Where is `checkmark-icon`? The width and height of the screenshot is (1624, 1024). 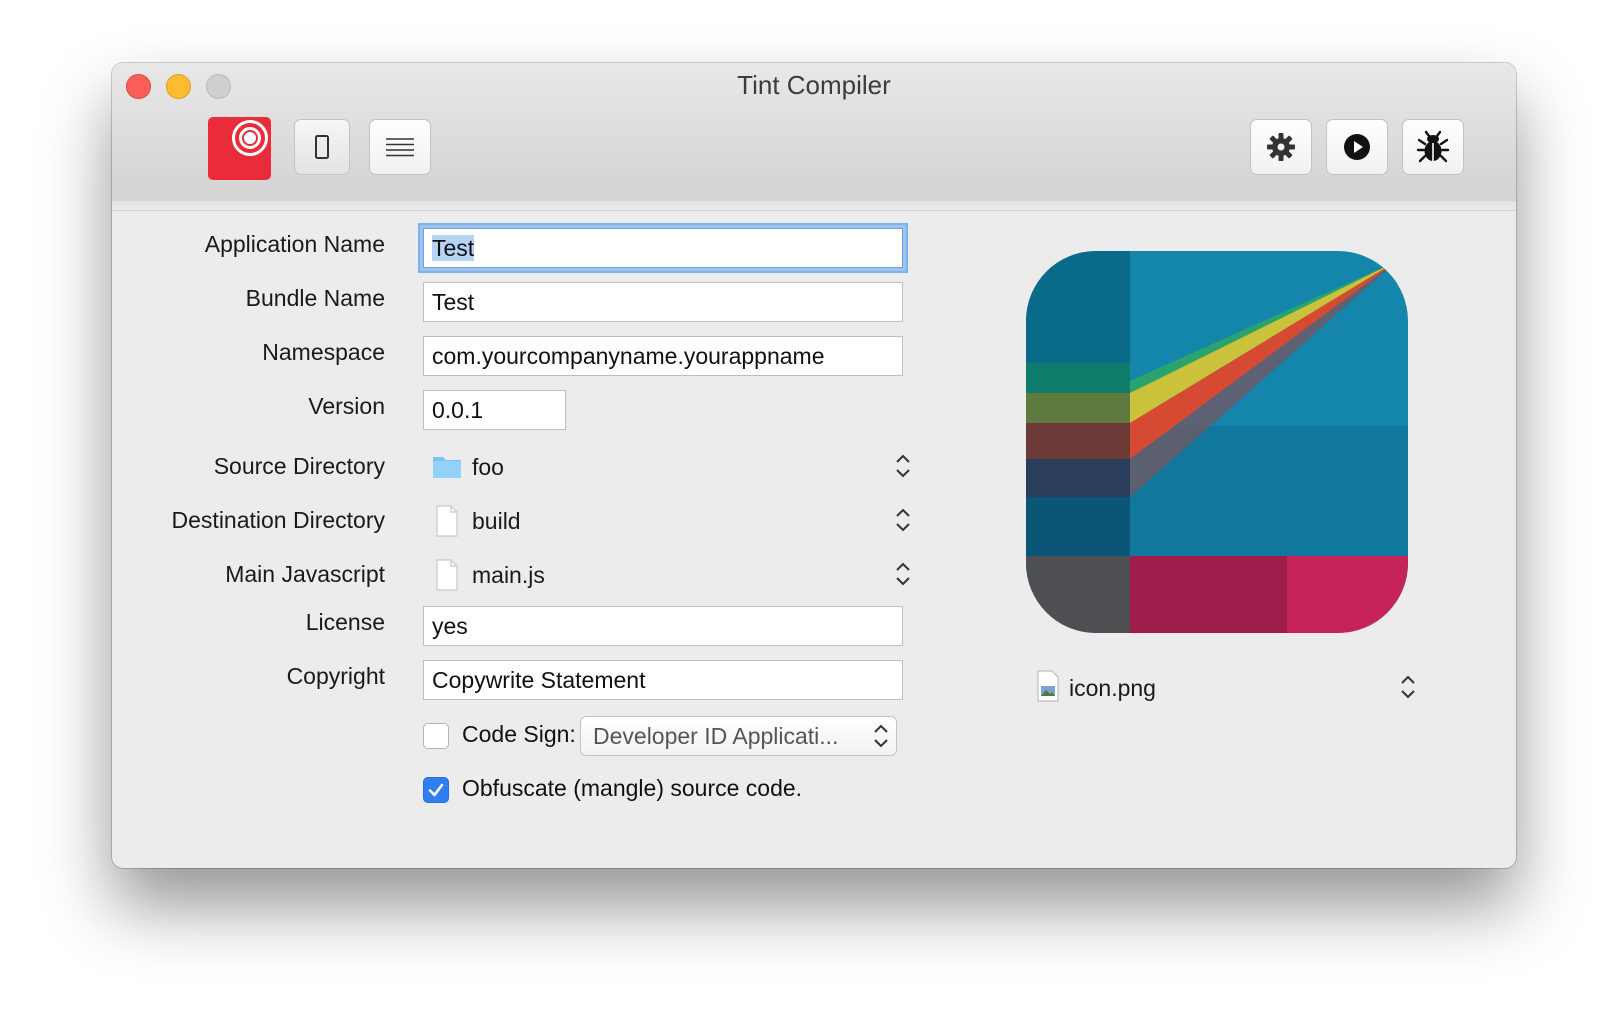 checkmark-icon is located at coordinates (436, 790).